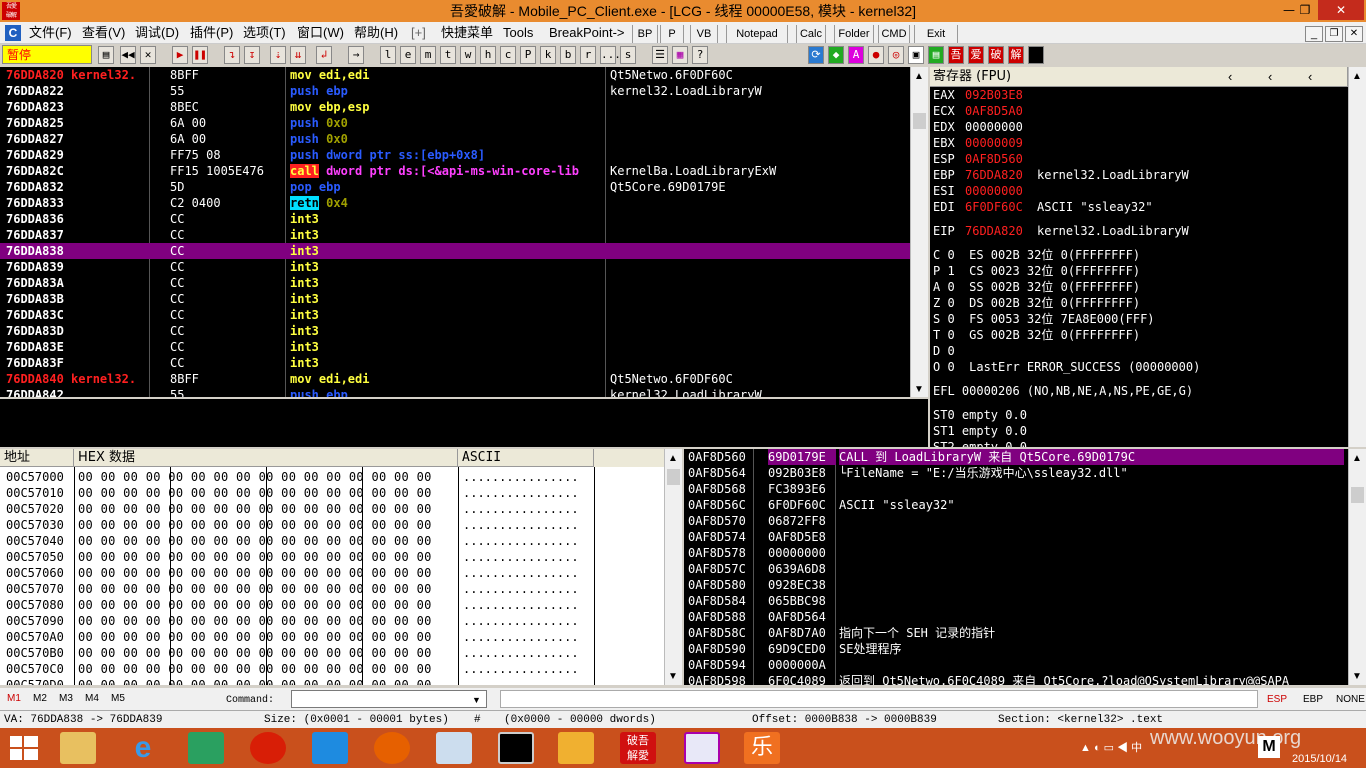 The image size is (1366, 768). Describe the element at coordinates (1139, 335) in the screenshot. I see `flag-row: T 0 GS 002B 32位 0(FFFFFFFF)` at that location.